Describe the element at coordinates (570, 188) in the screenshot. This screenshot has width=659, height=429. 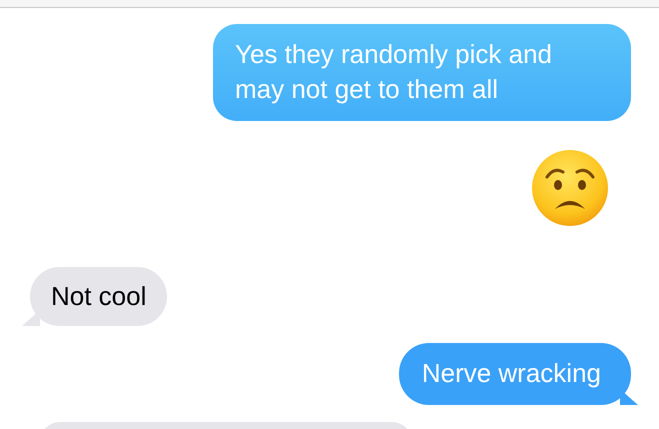
I see `worried-face-icon` at that location.